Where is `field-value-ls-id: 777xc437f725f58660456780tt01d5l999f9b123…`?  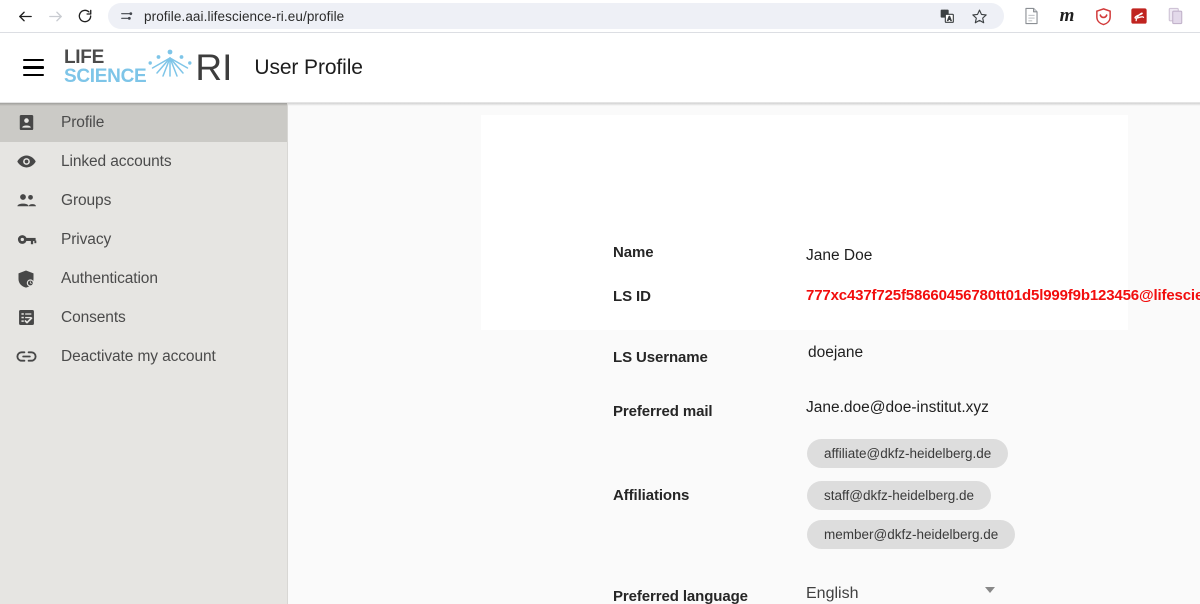 field-value-ls-id: 777xc437f725f58660456780tt01d5l999f9b123… is located at coordinates (1003, 295).